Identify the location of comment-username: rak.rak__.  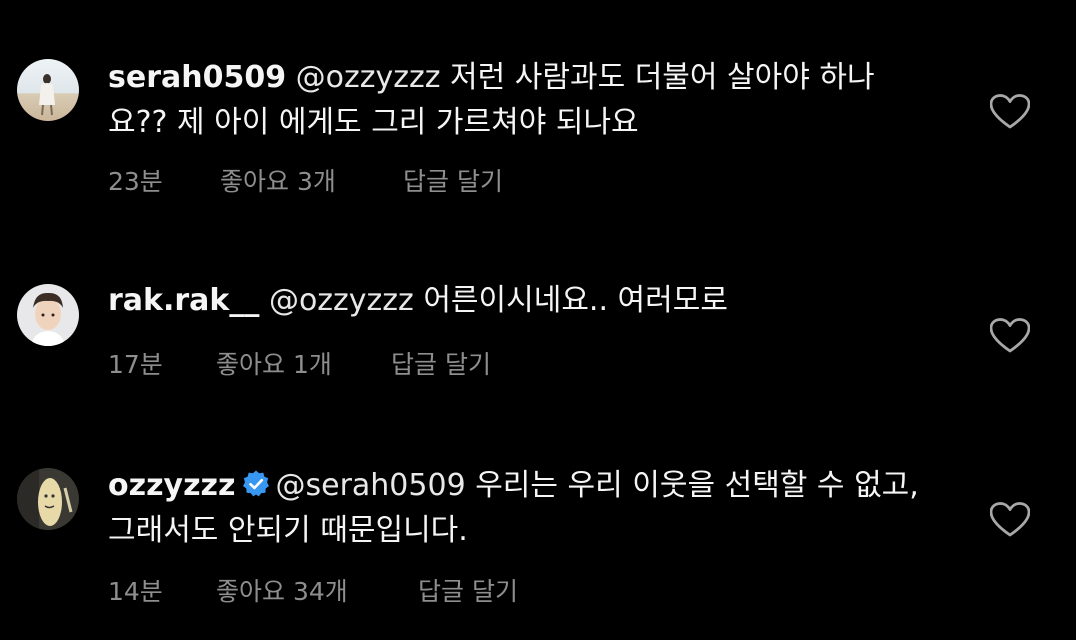
(183, 300).